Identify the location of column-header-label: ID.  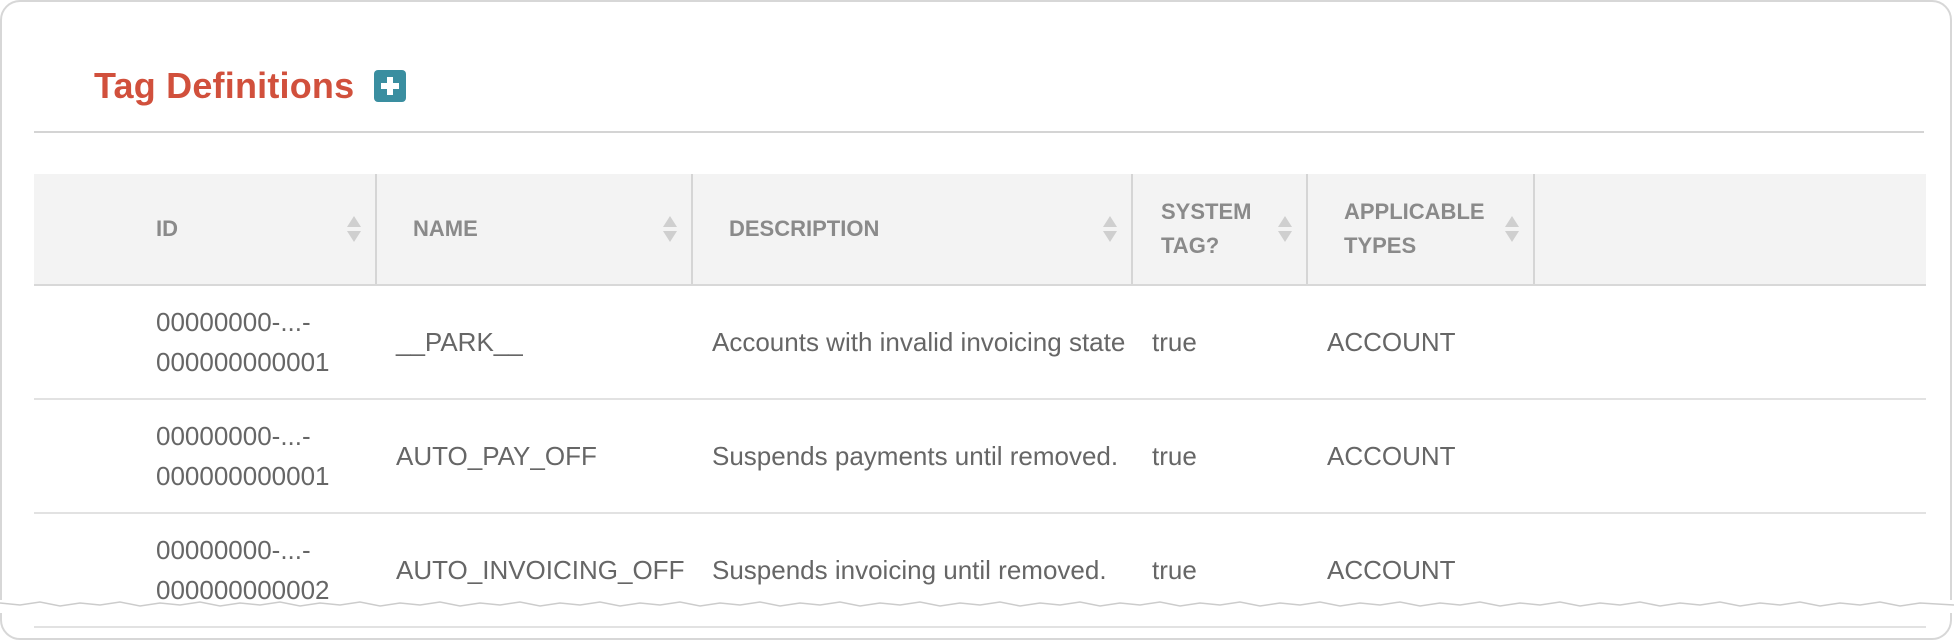
(167, 228).